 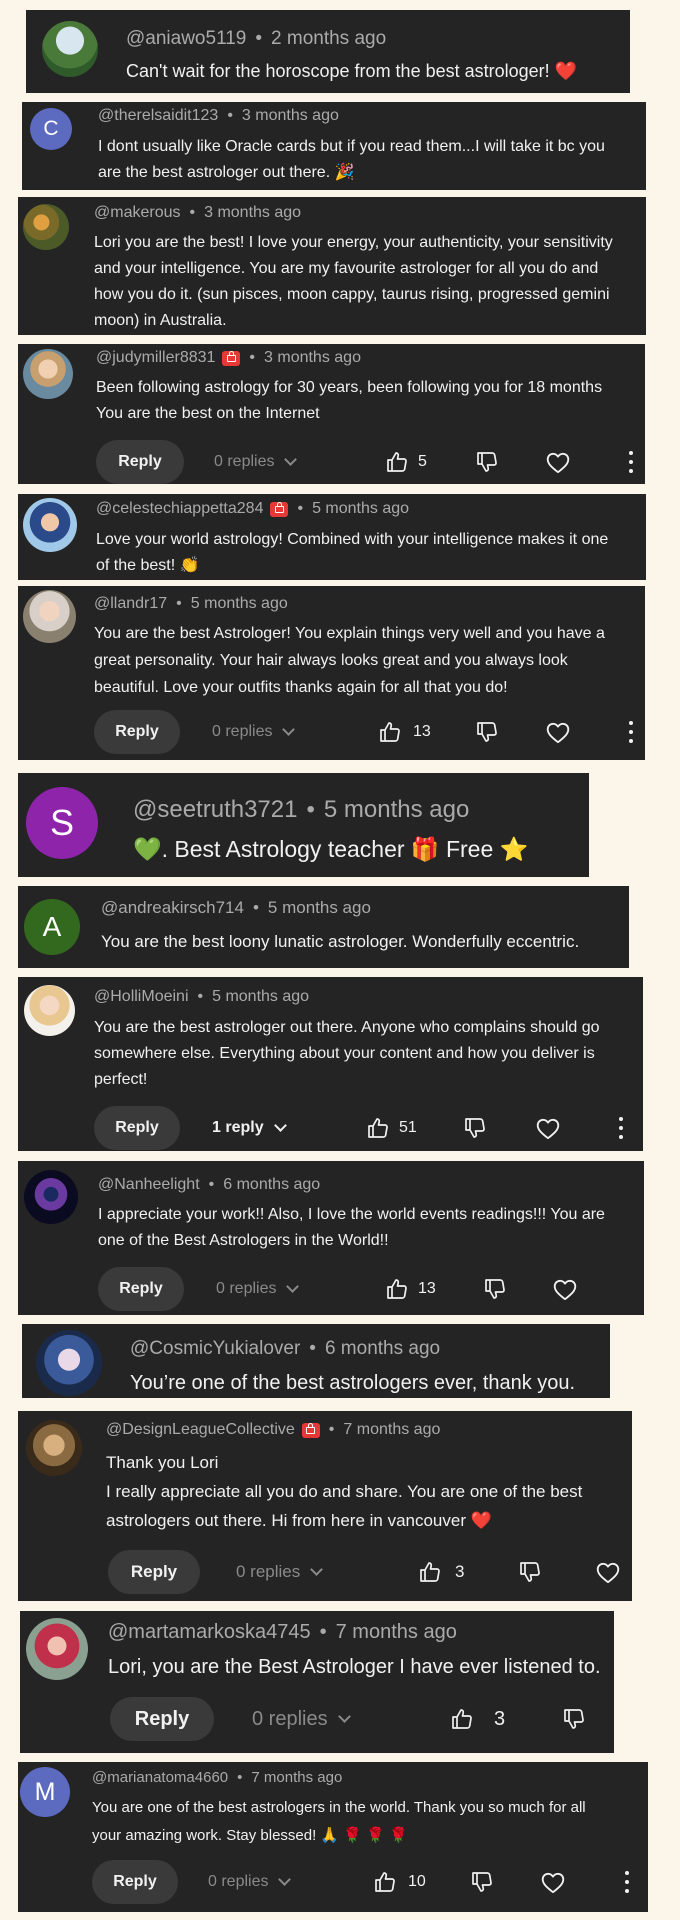 I want to click on author-handle: @judymiller8831, so click(x=155, y=358).